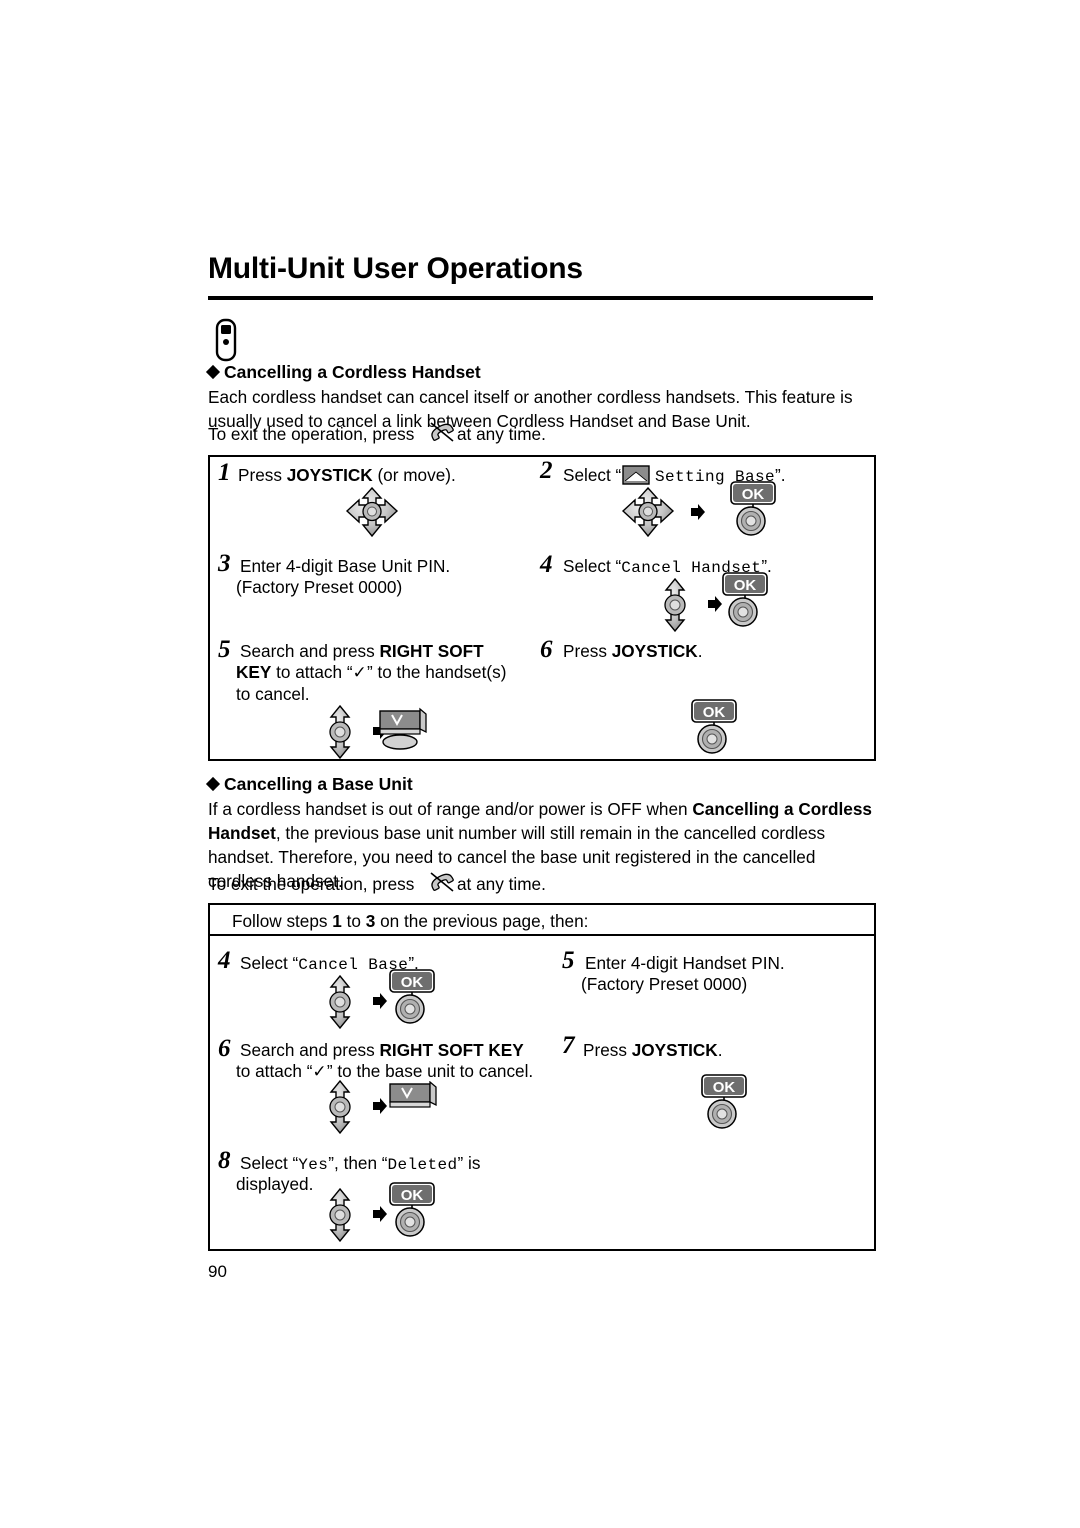 This screenshot has height=1528, width=1080. Describe the element at coordinates (501, 884) in the screenshot. I see `section2-exit-suffix: at any time.` at that location.